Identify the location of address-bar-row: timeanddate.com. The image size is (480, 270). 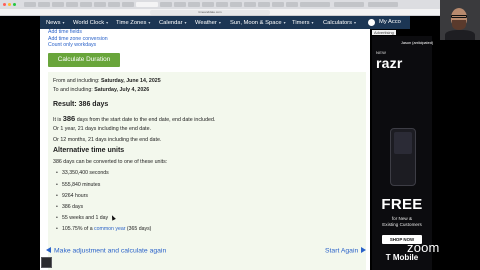
(220, 12).